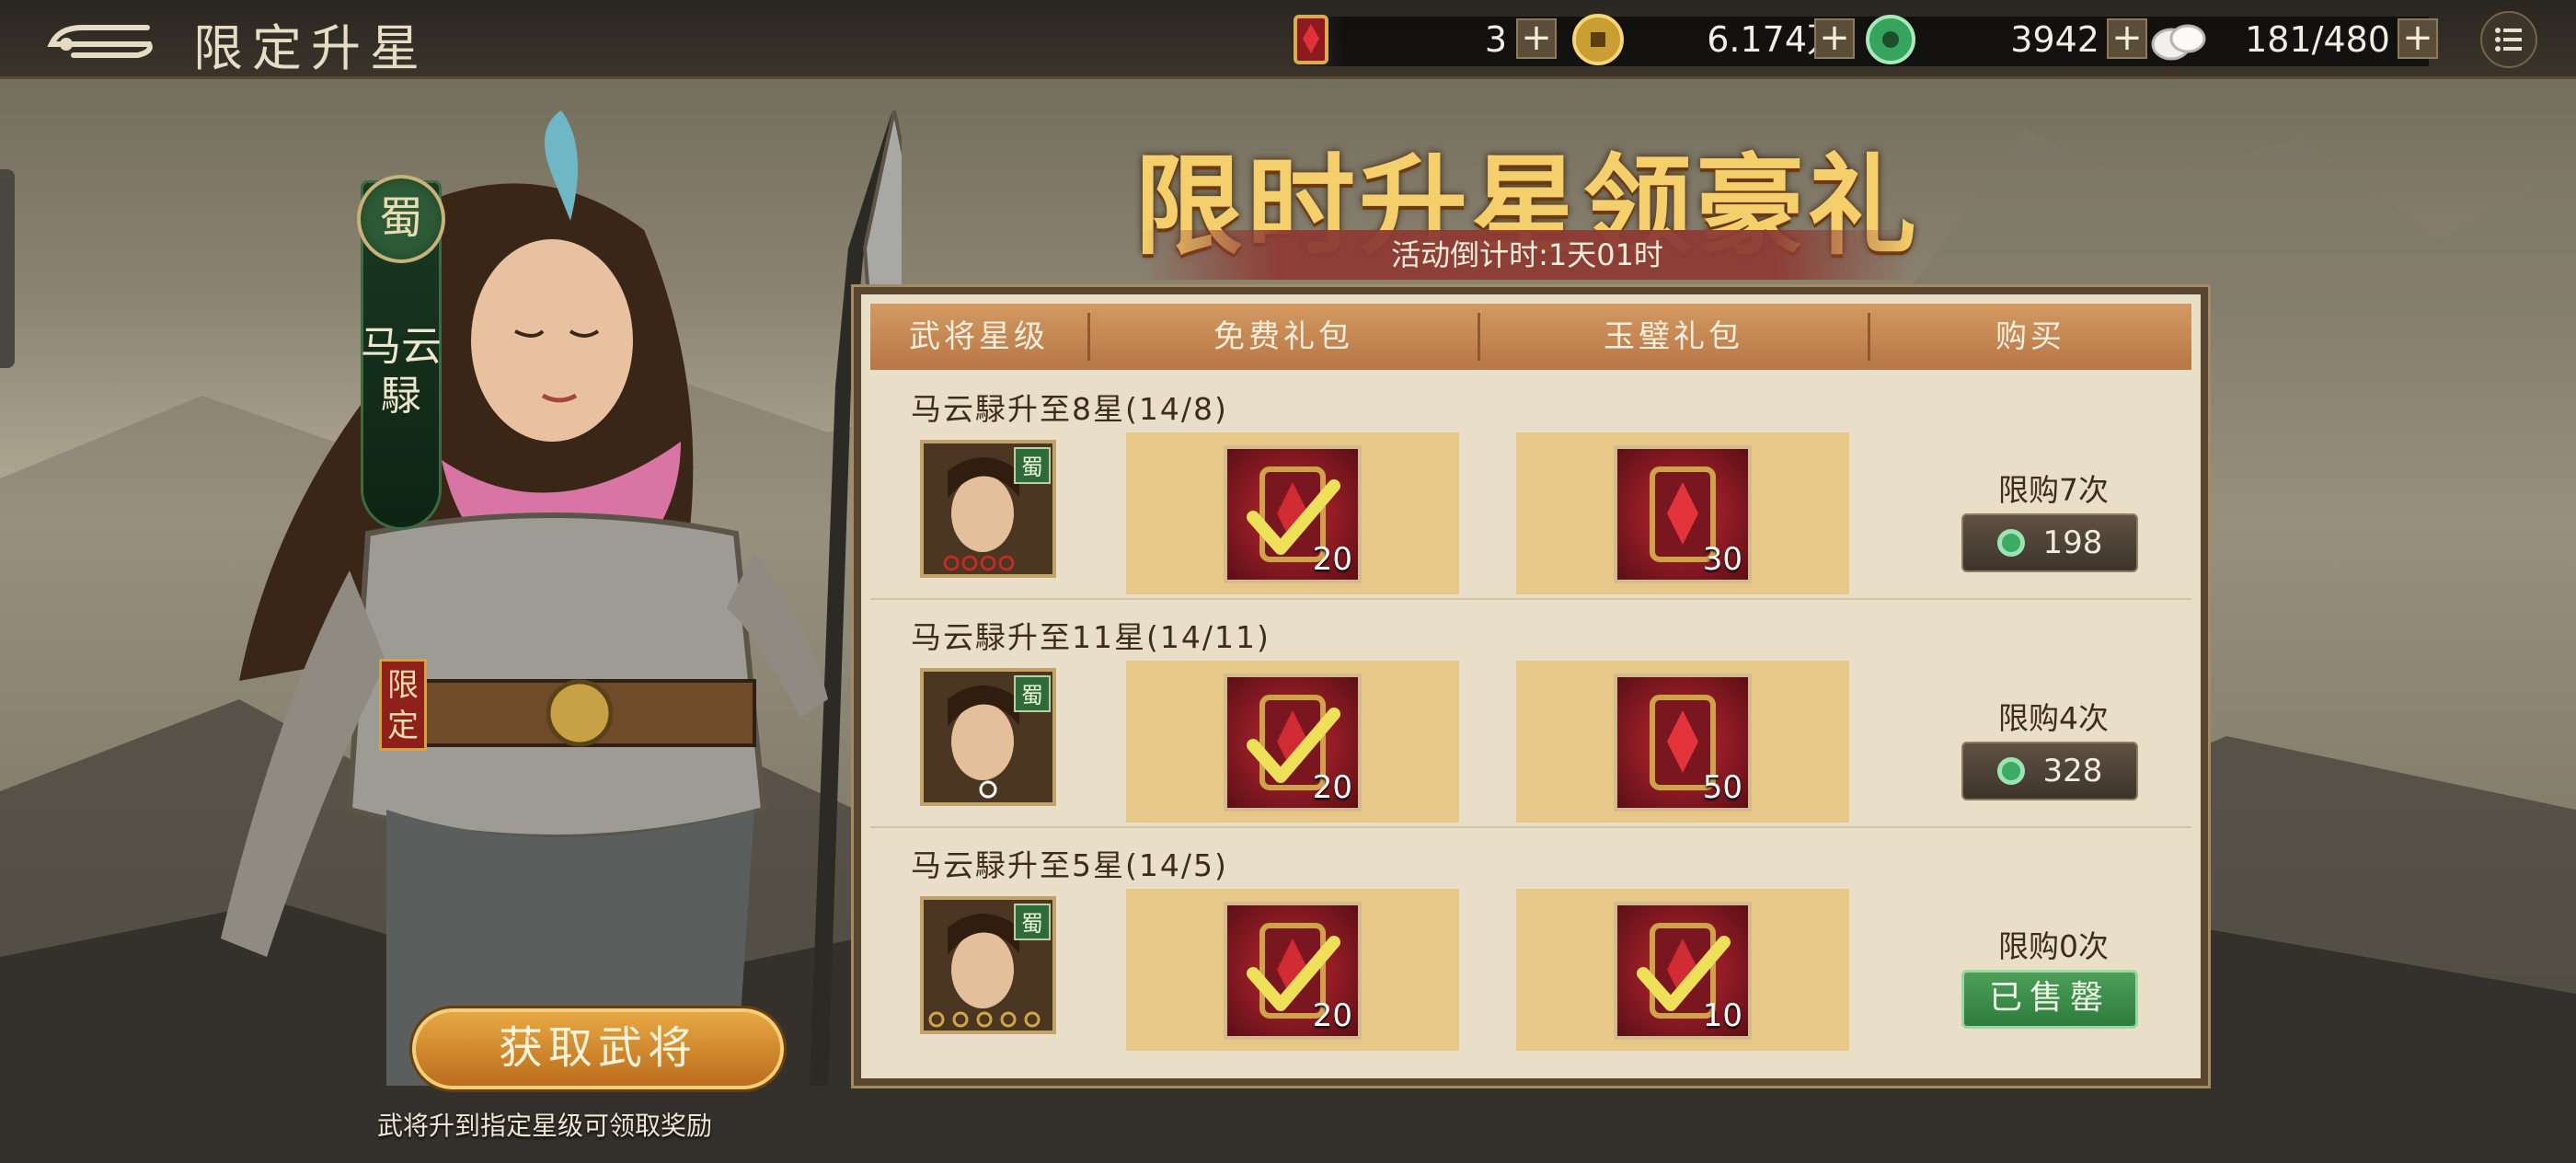  Describe the element at coordinates (1069, 865) in the screenshot. I see `row-title: 马云騄升至5星(14/5)` at that location.